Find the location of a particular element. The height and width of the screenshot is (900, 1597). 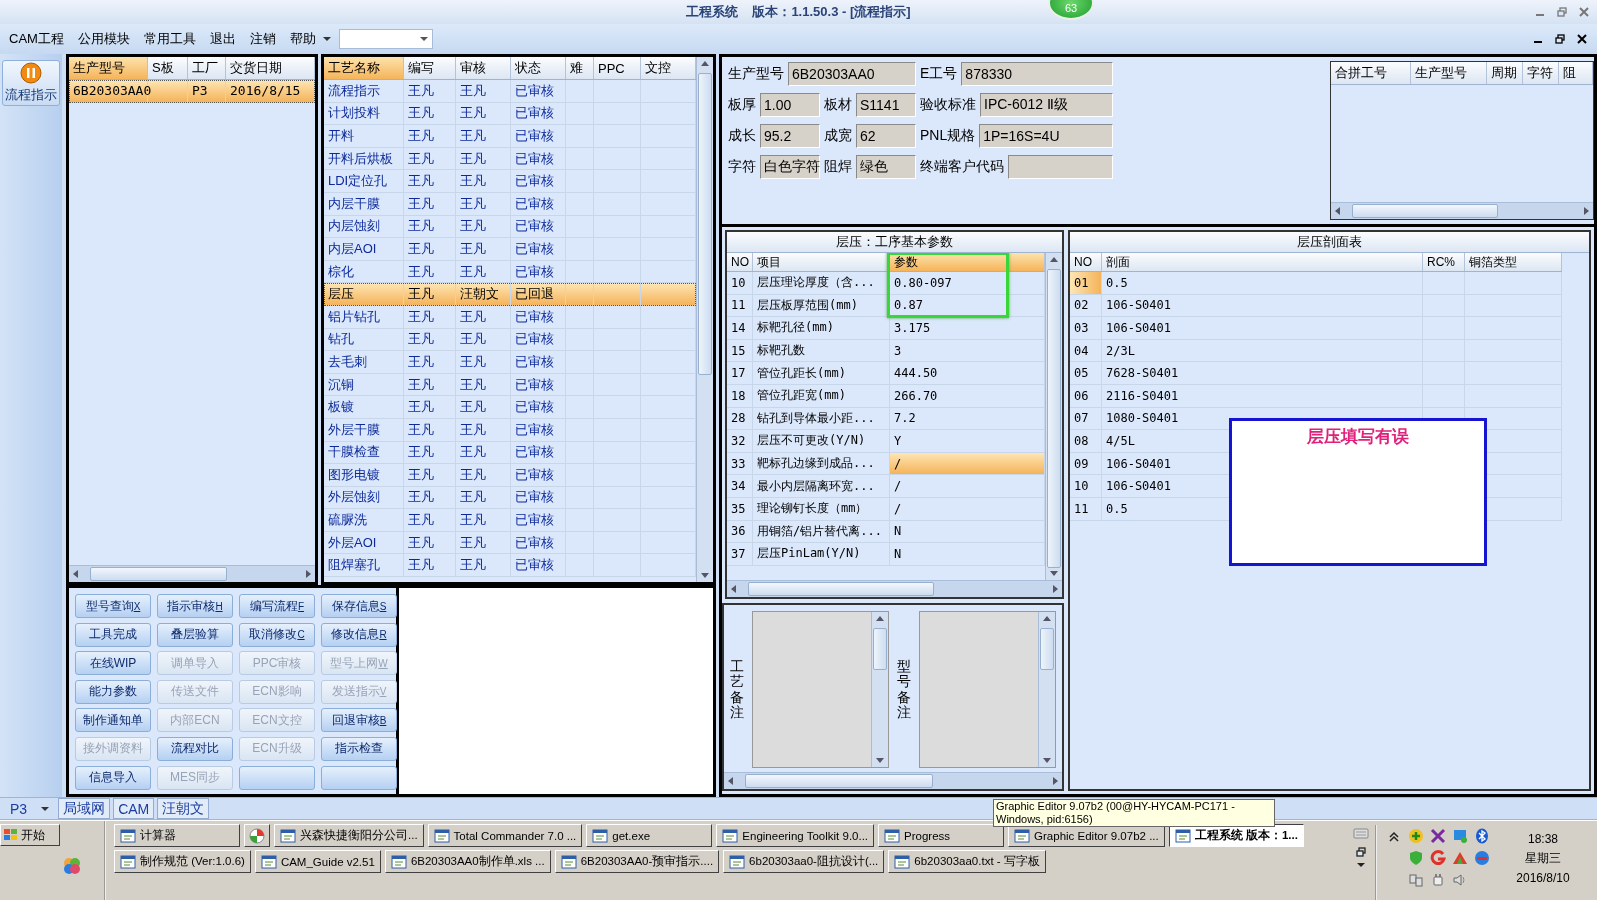

action-button: 取消修改C is located at coordinates (277, 634).